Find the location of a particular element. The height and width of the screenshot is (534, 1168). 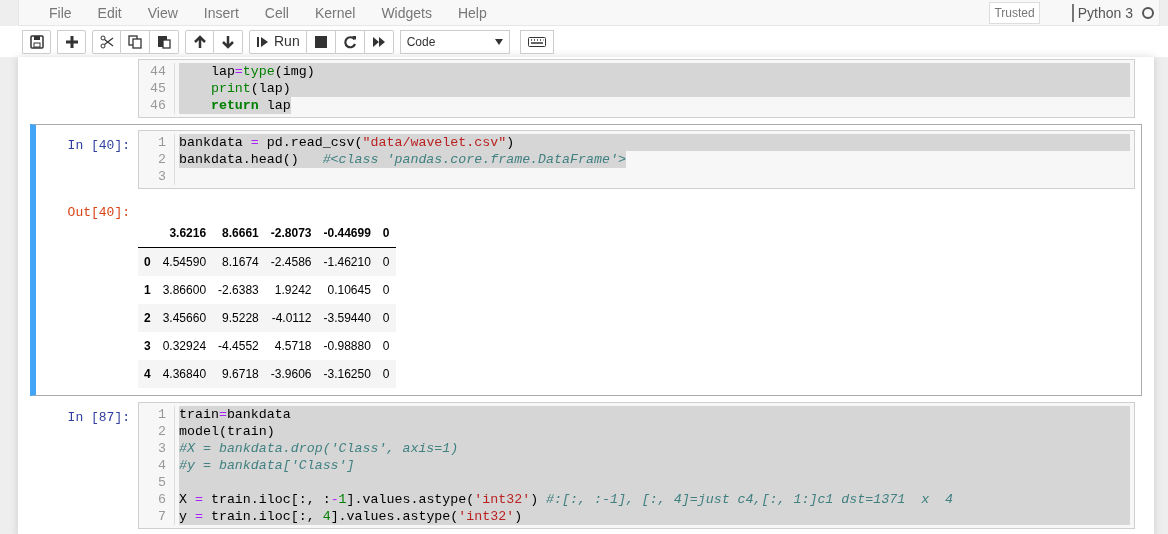

row-index: 2 is located at coordinates (147, 318).